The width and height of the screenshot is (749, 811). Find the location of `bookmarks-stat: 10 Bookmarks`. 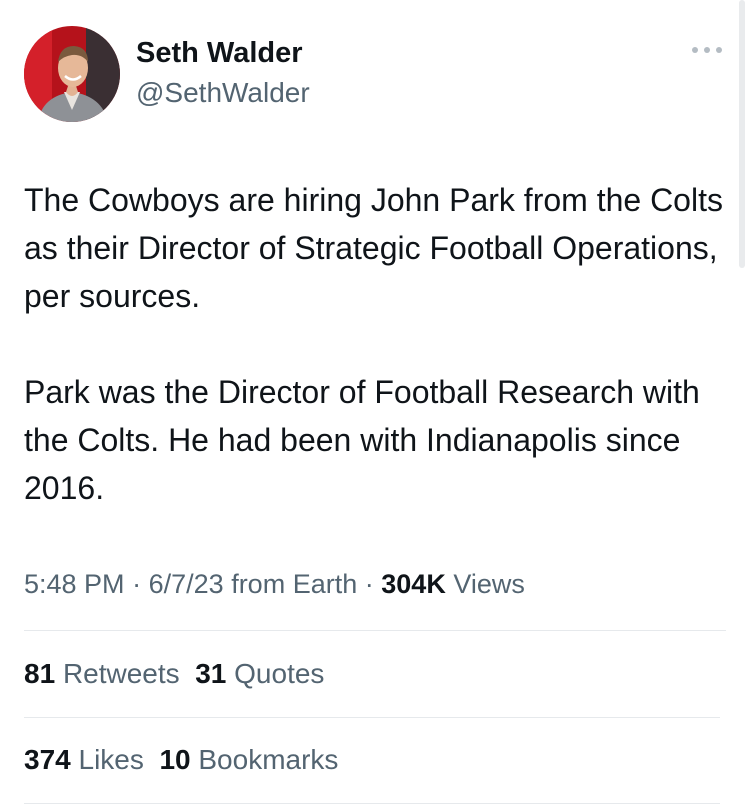

bookmarks-stat: 10 Bookmarks is located at coordinates (248, 759).